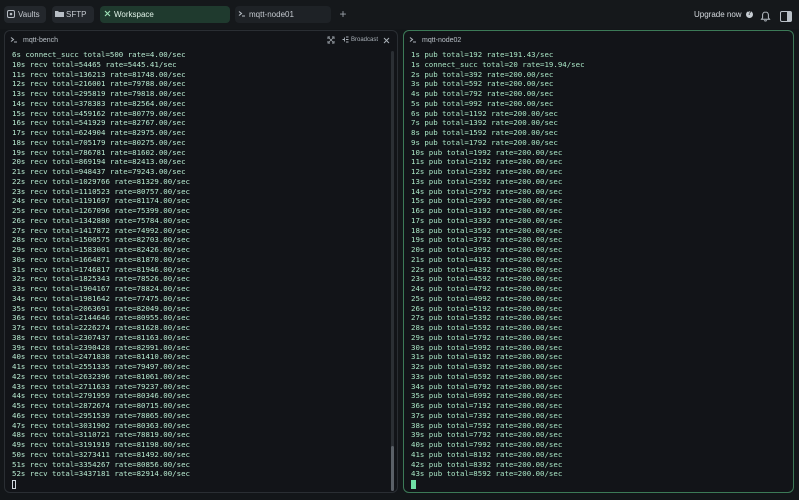  Describe the element at coordinates (345, 40) in the screenshot. I see `broadcast-icon` at that location.